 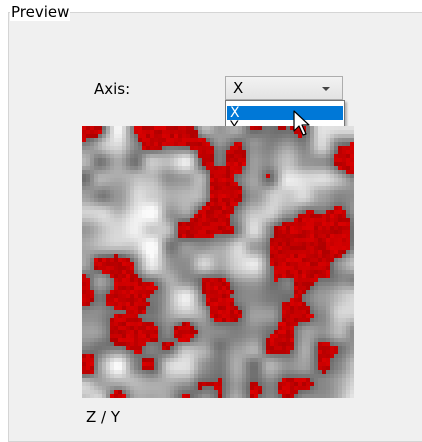 What do you see at coordinates (238, 88) in the screenshot?
I see `axis-combobox-value: X` at bounding box center [238, 88].